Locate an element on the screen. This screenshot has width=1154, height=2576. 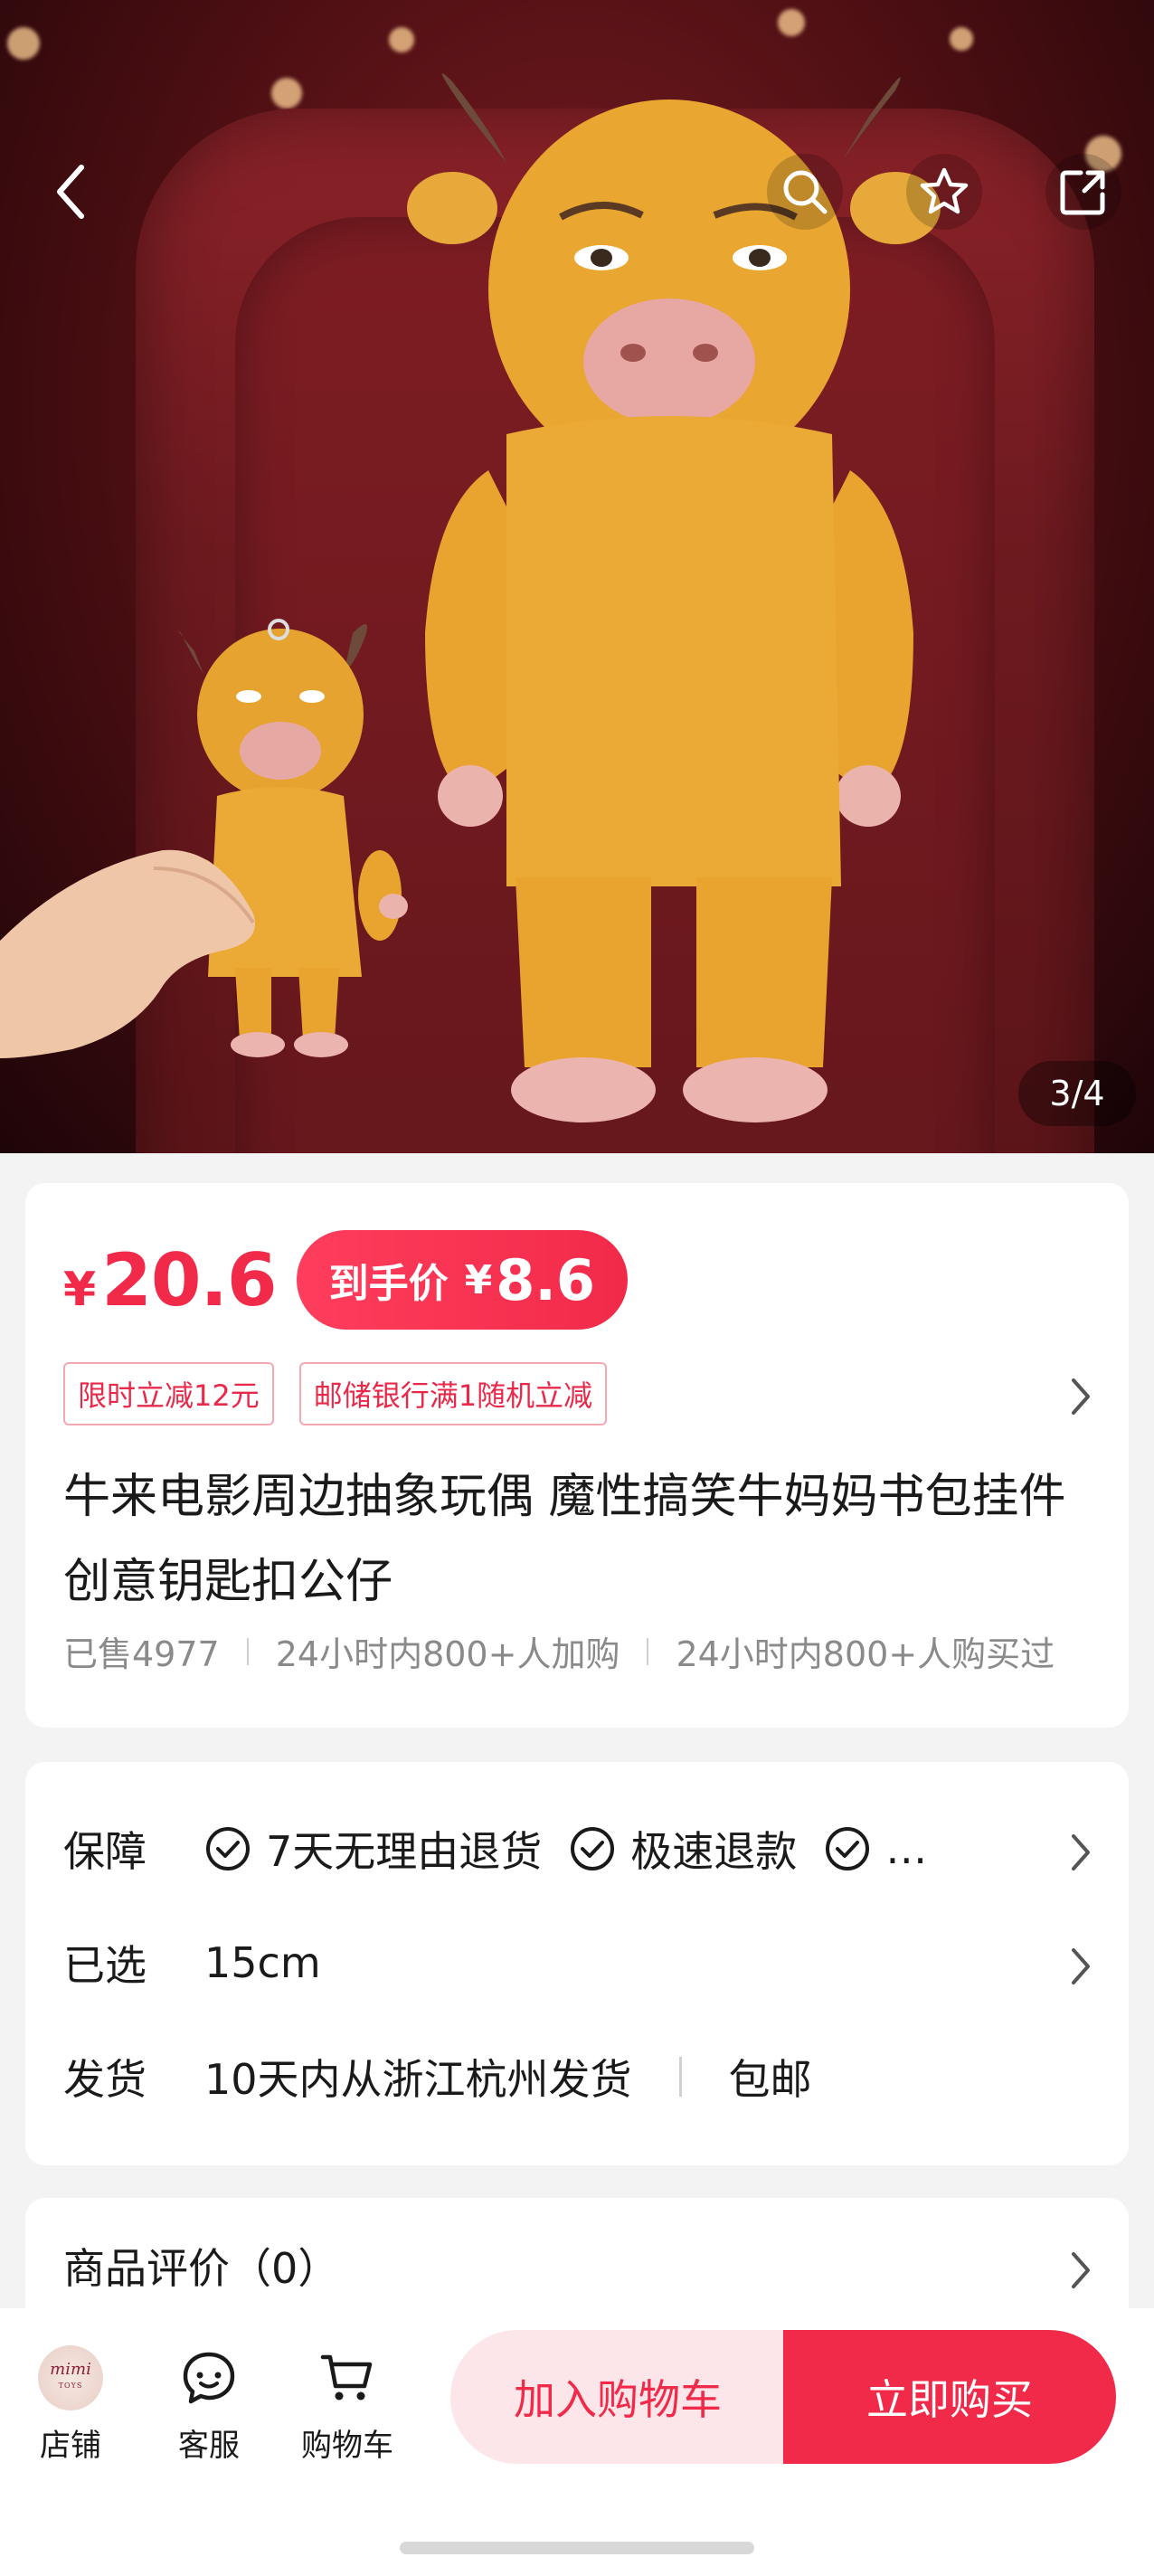
bottom-action-bar: mimi TOYS 店铺 客服 购物车 加入购物车 立即购买 is located at coordinates (577, 2442).